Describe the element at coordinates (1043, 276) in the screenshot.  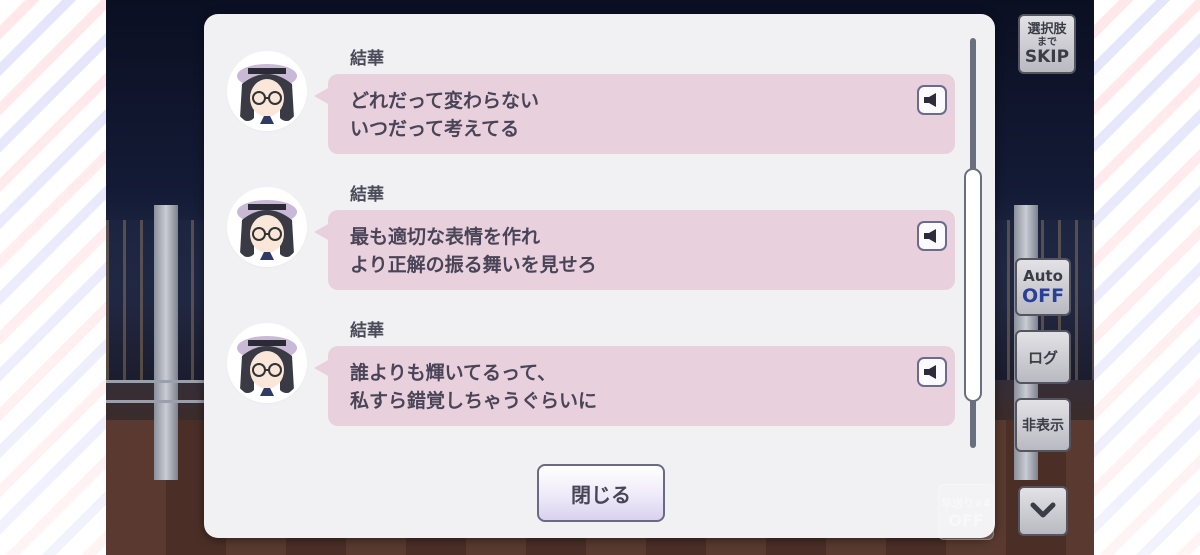
I see `auto-label: Auto` at that location.